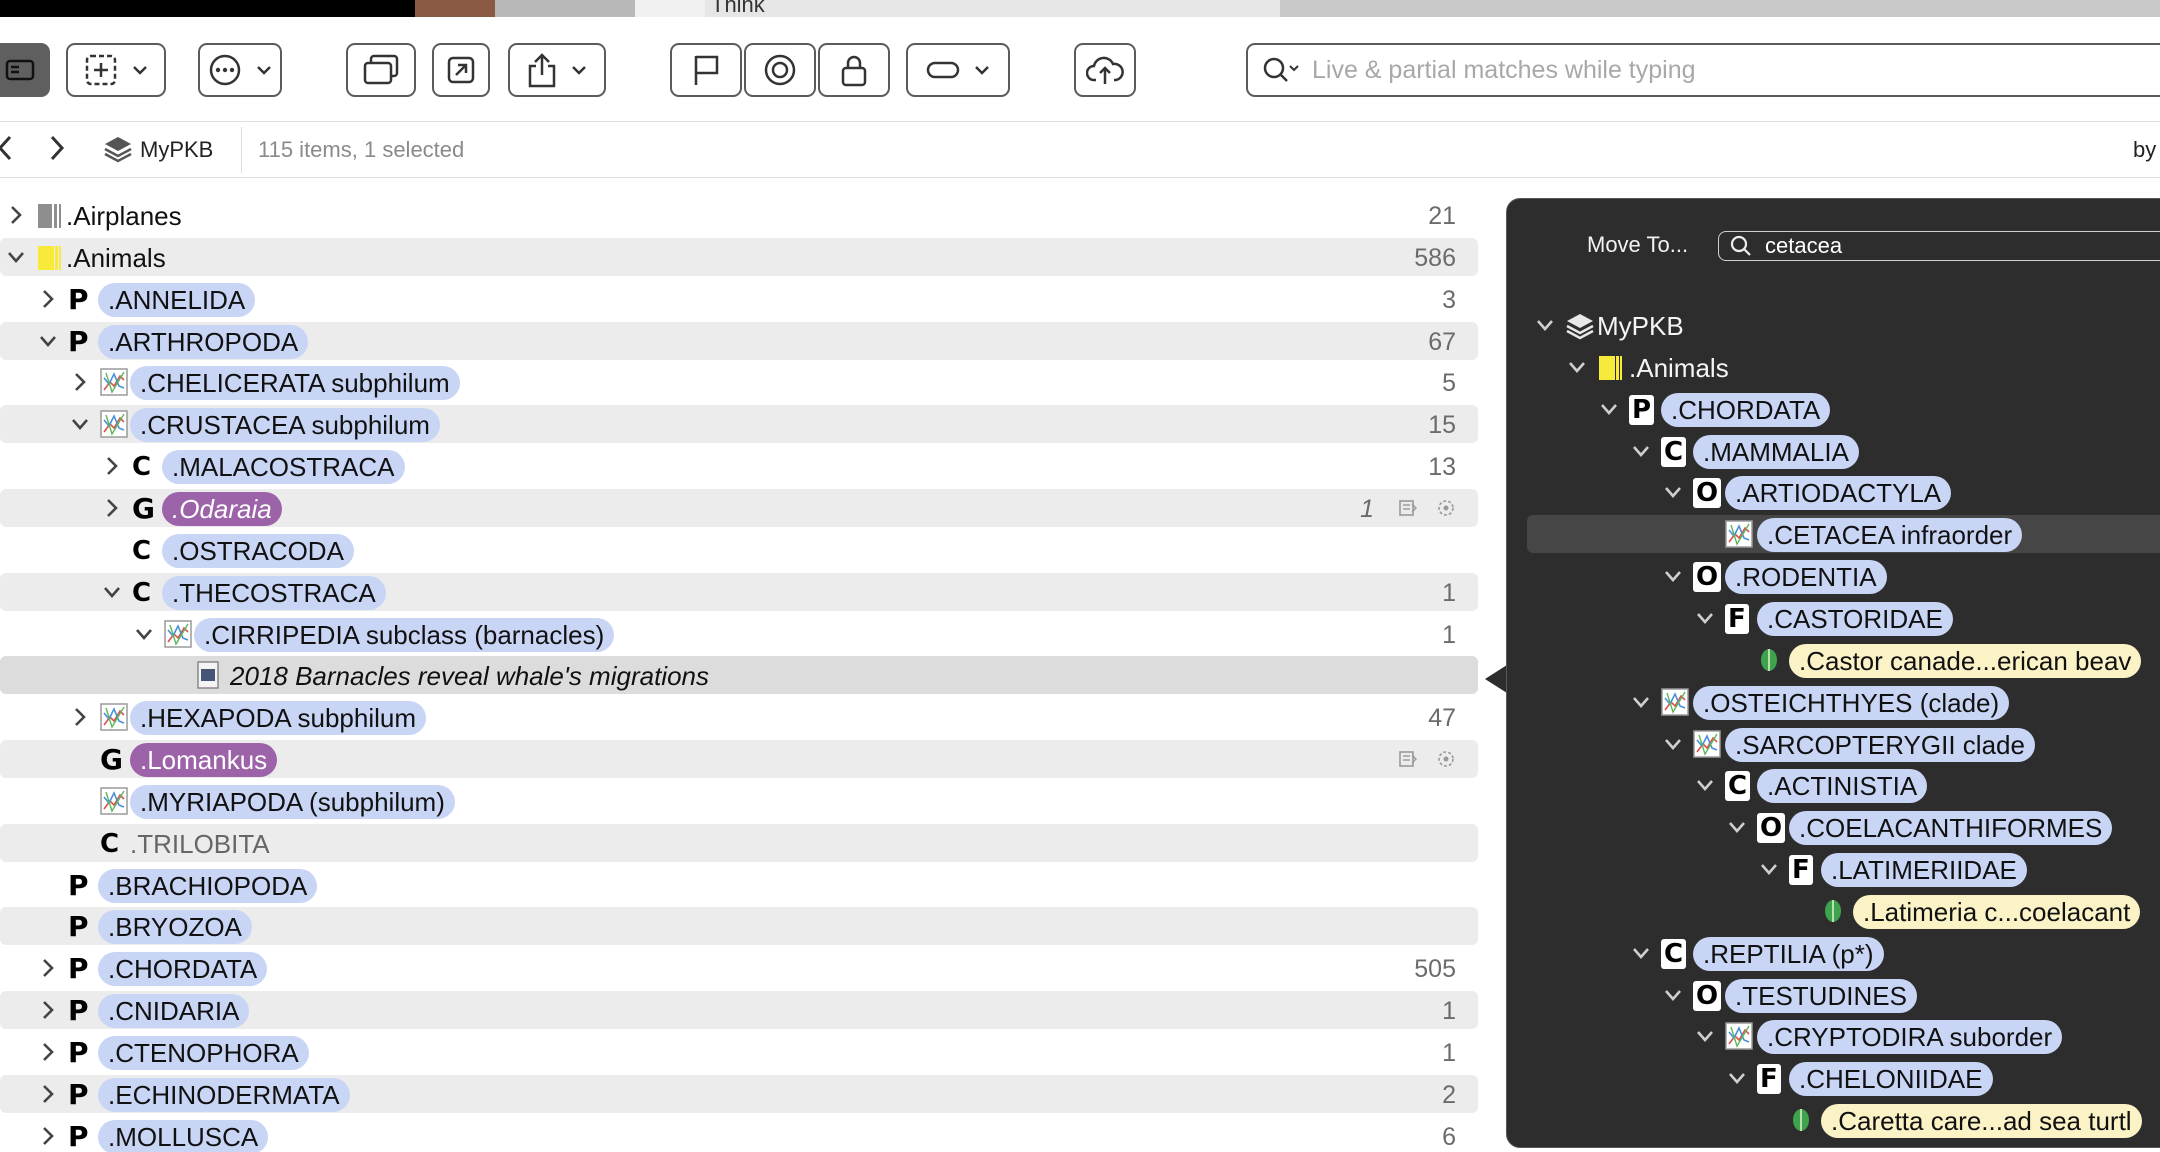  What do you see at coordinates (461, 70) in the screenshot?
I see `open-externally-button` at bounding box center [461, 70].